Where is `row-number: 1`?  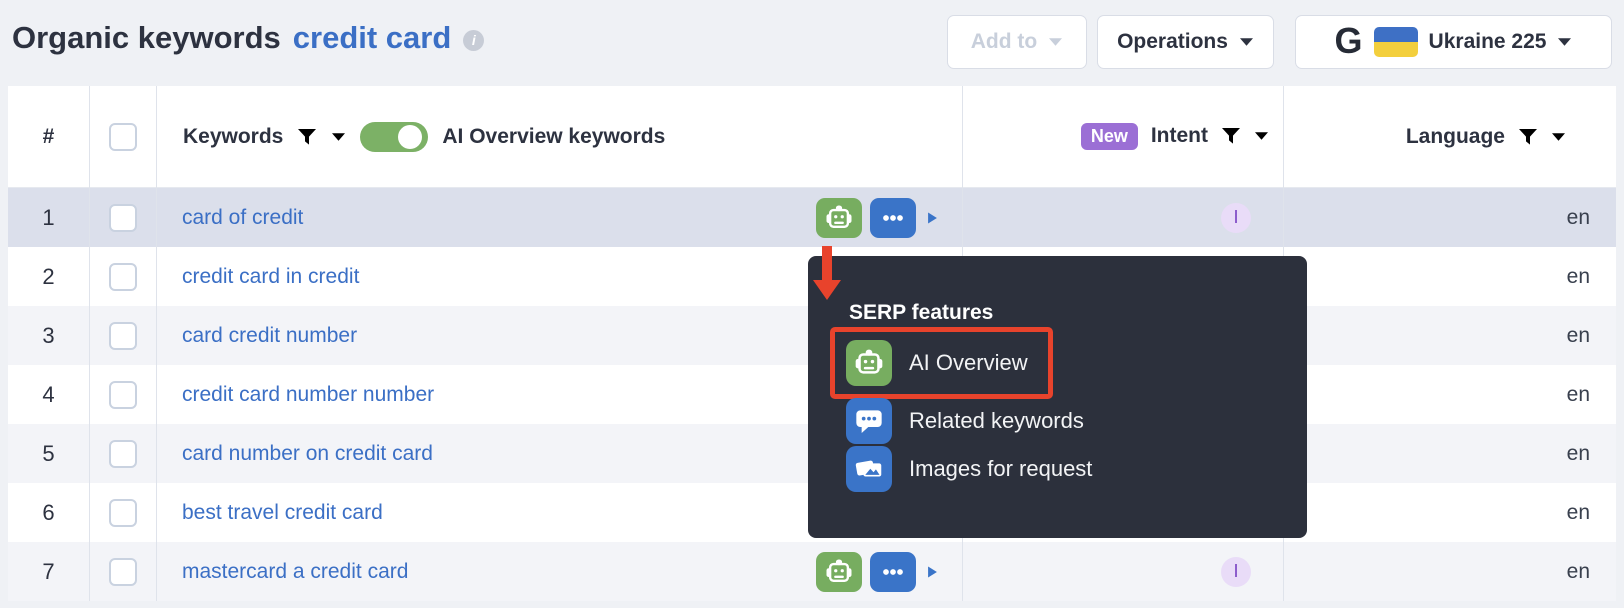 row-number: 1 is located at coordinates (48, 217).